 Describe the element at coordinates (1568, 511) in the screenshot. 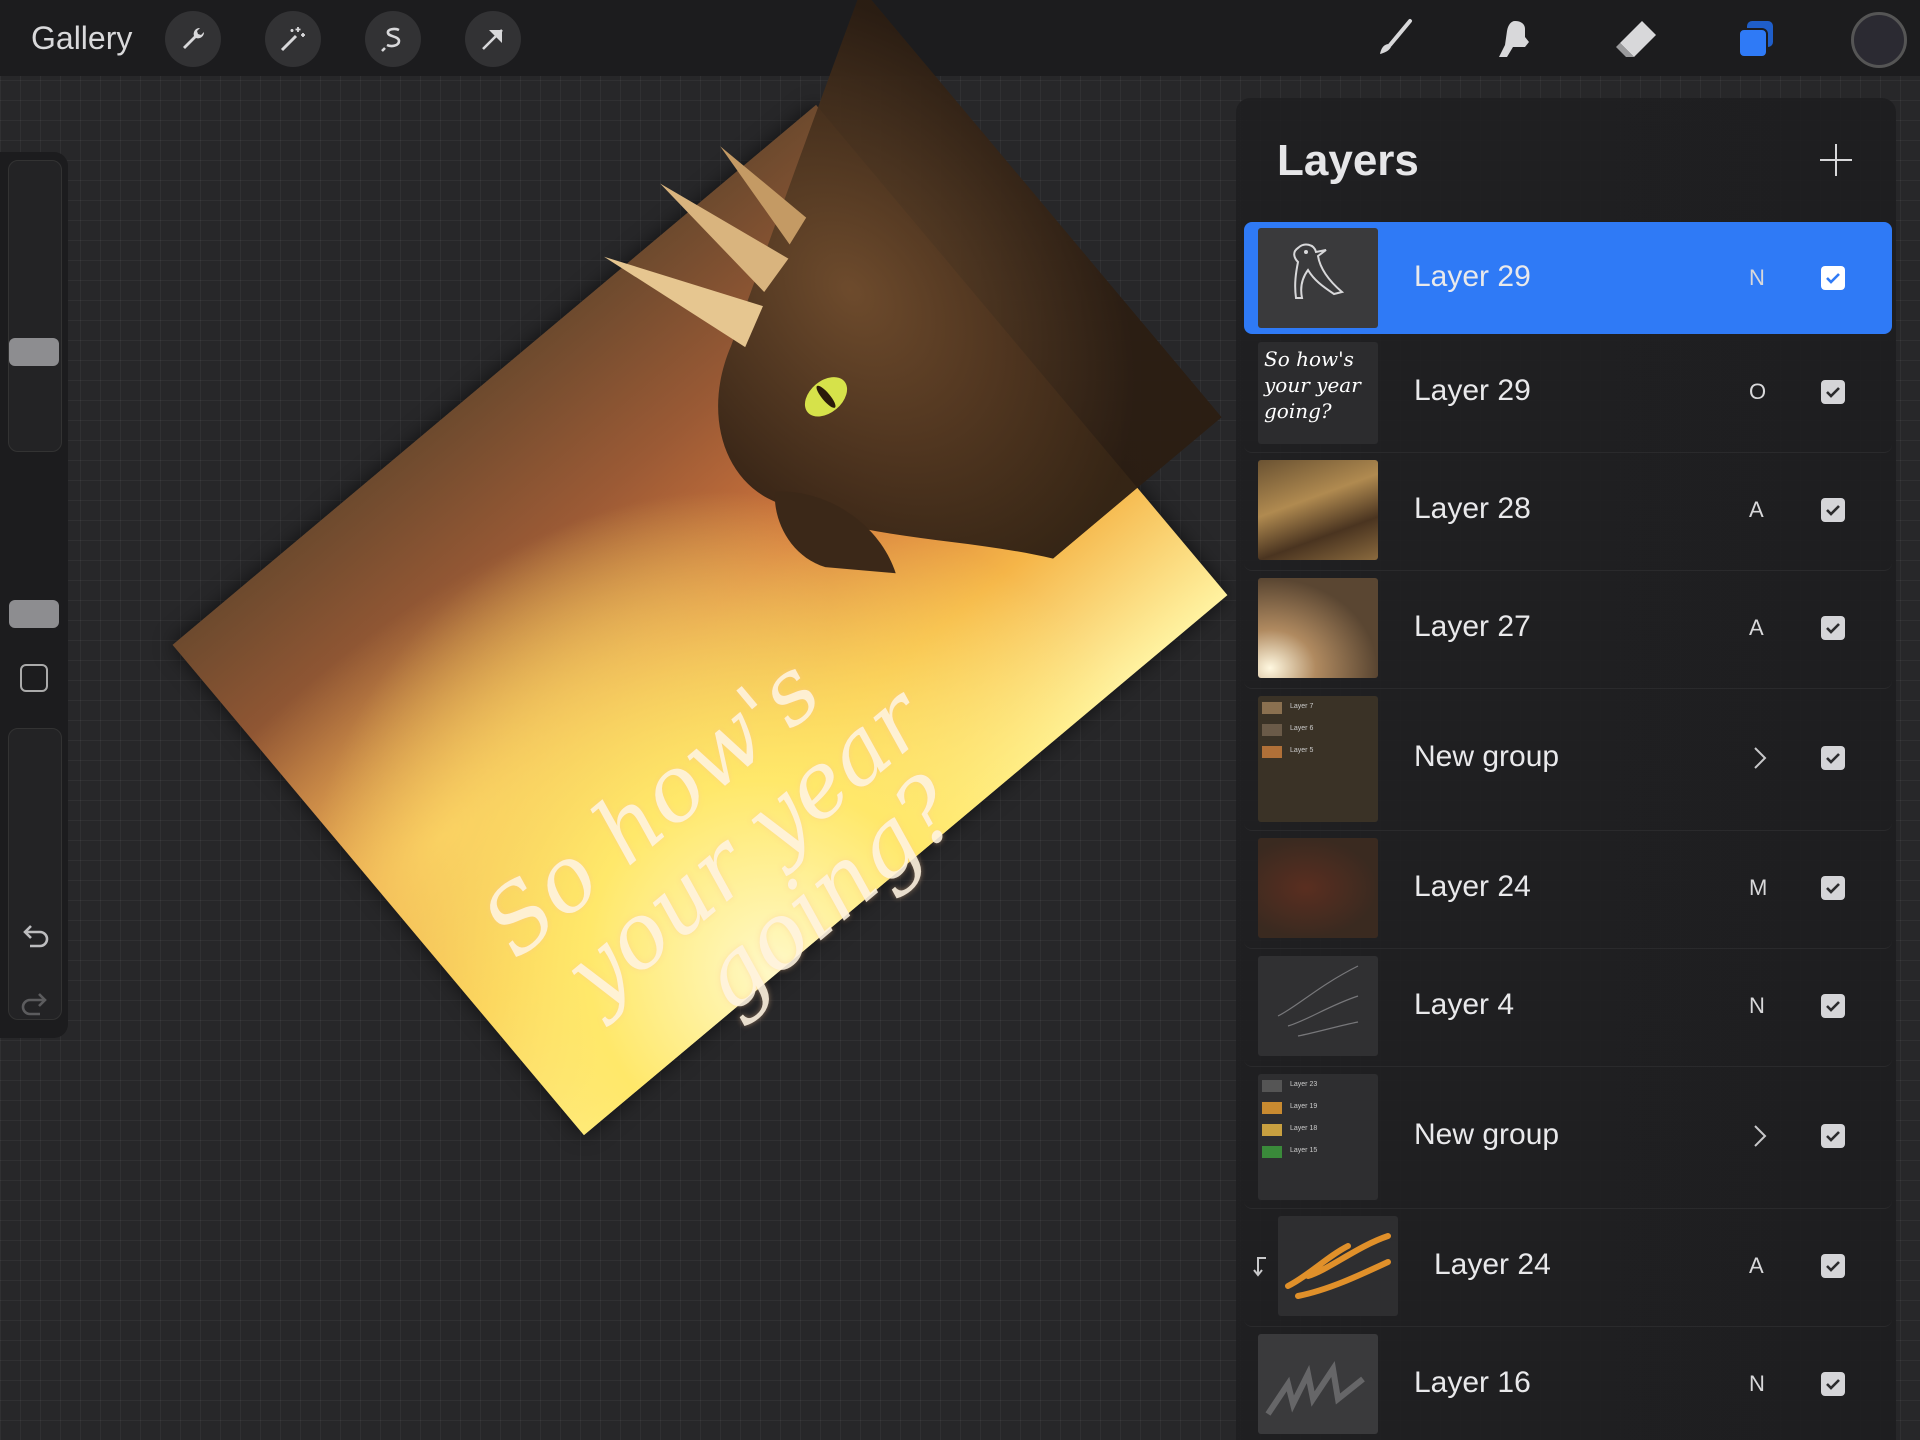

I see `layer-row: Layer 28 A` at that location.